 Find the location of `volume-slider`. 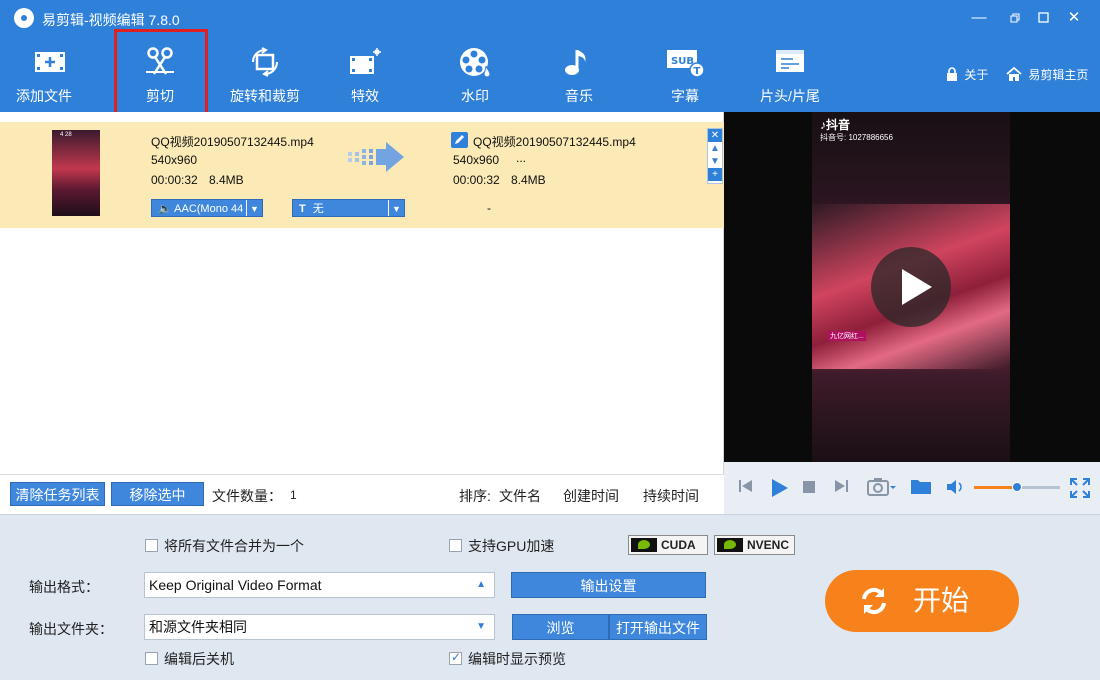

volume-slider is located at coordinates (1017, 487).